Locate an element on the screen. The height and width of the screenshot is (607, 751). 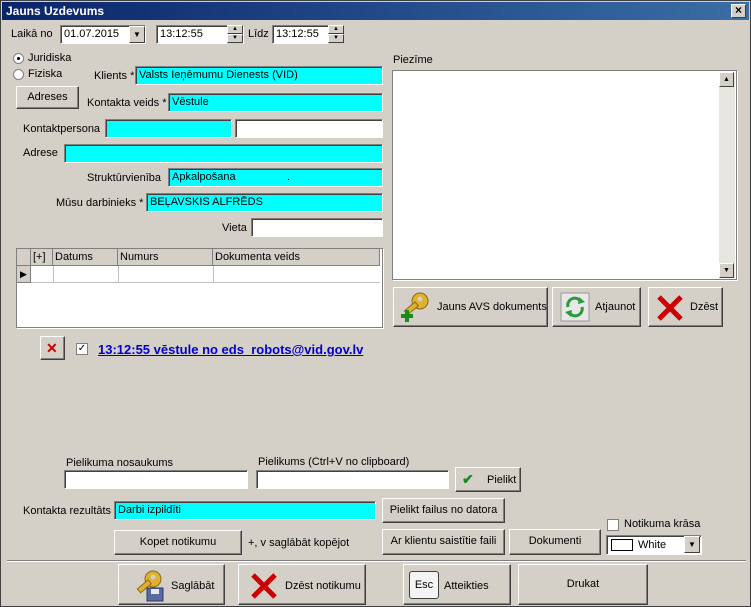
to-label: Līdz is located at coordinates (258, 34).